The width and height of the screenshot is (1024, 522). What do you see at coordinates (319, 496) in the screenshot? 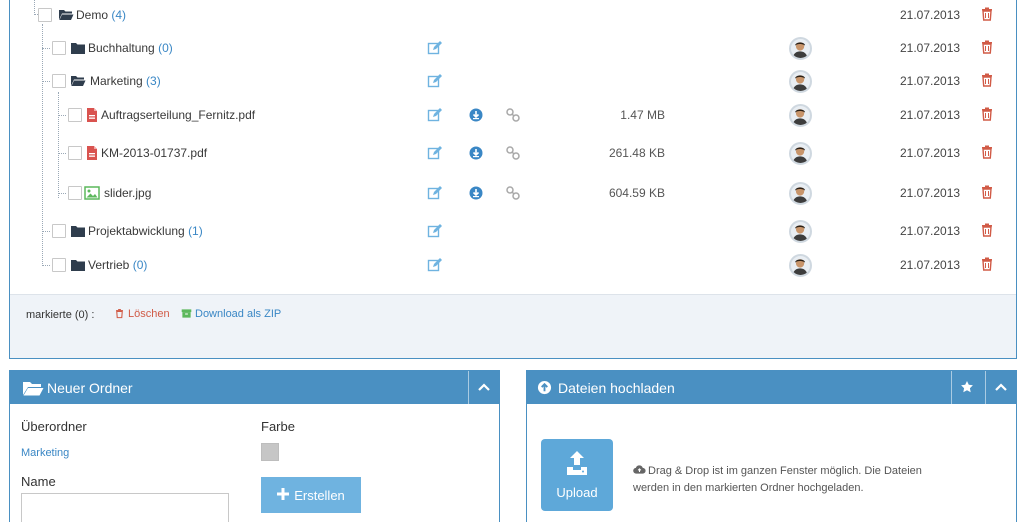
I see `create-folder-label: Erstellen` at bounding box center [319, 496].